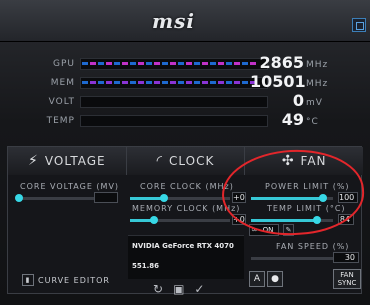  What do you see at coordinates (146, 266) in the screenshot?
I see `driver-version: 551.86` at bounding box center [146, 266].